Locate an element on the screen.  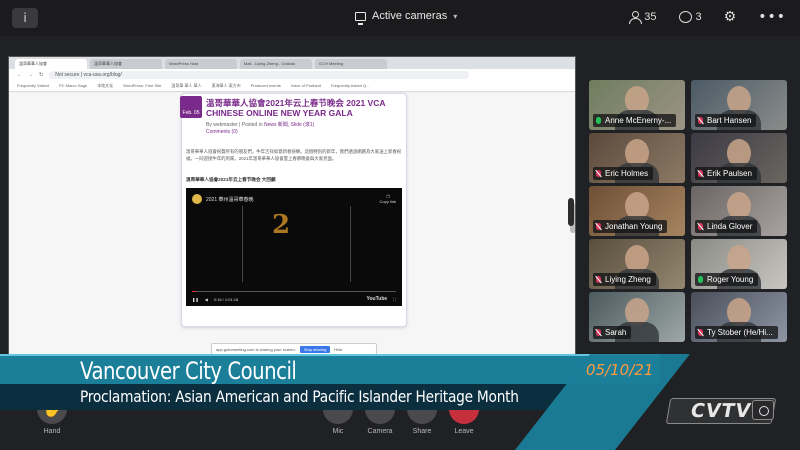
volume-icon: ◀ is located at coordinates (206, 299).